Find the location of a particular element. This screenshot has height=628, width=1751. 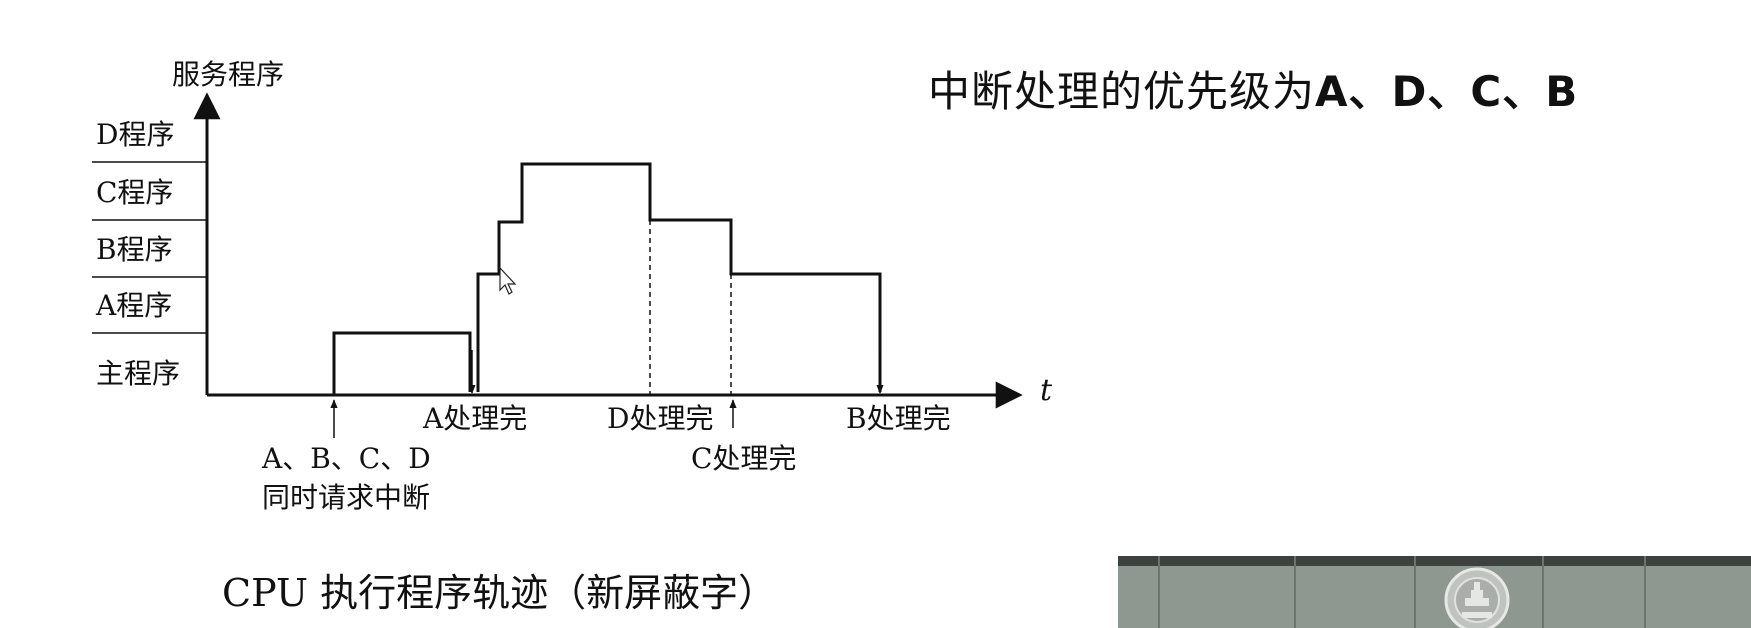

speaker-video-inset is located at coordinates (1434, 592).